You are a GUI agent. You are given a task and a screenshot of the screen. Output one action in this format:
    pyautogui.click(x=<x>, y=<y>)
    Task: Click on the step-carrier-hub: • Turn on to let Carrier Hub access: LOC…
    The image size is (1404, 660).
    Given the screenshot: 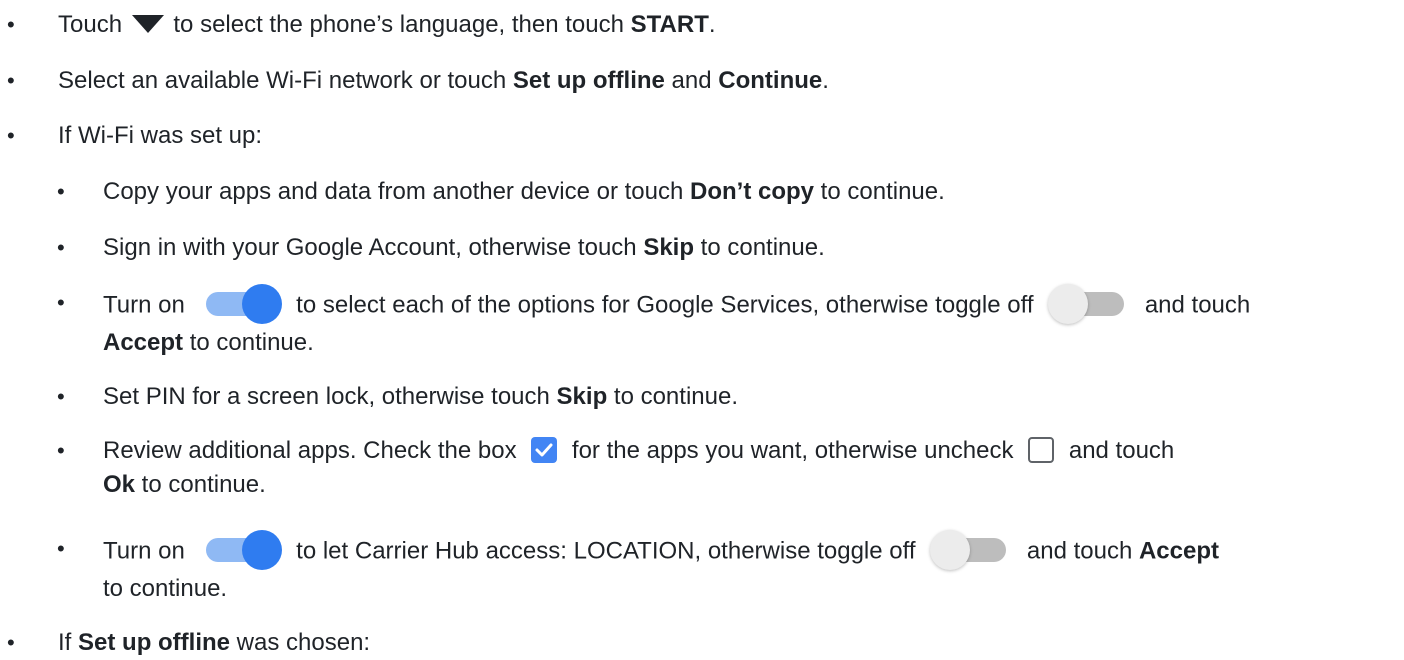 What is the action you would take?
    pyautogui.click(x=638, y=568)
    